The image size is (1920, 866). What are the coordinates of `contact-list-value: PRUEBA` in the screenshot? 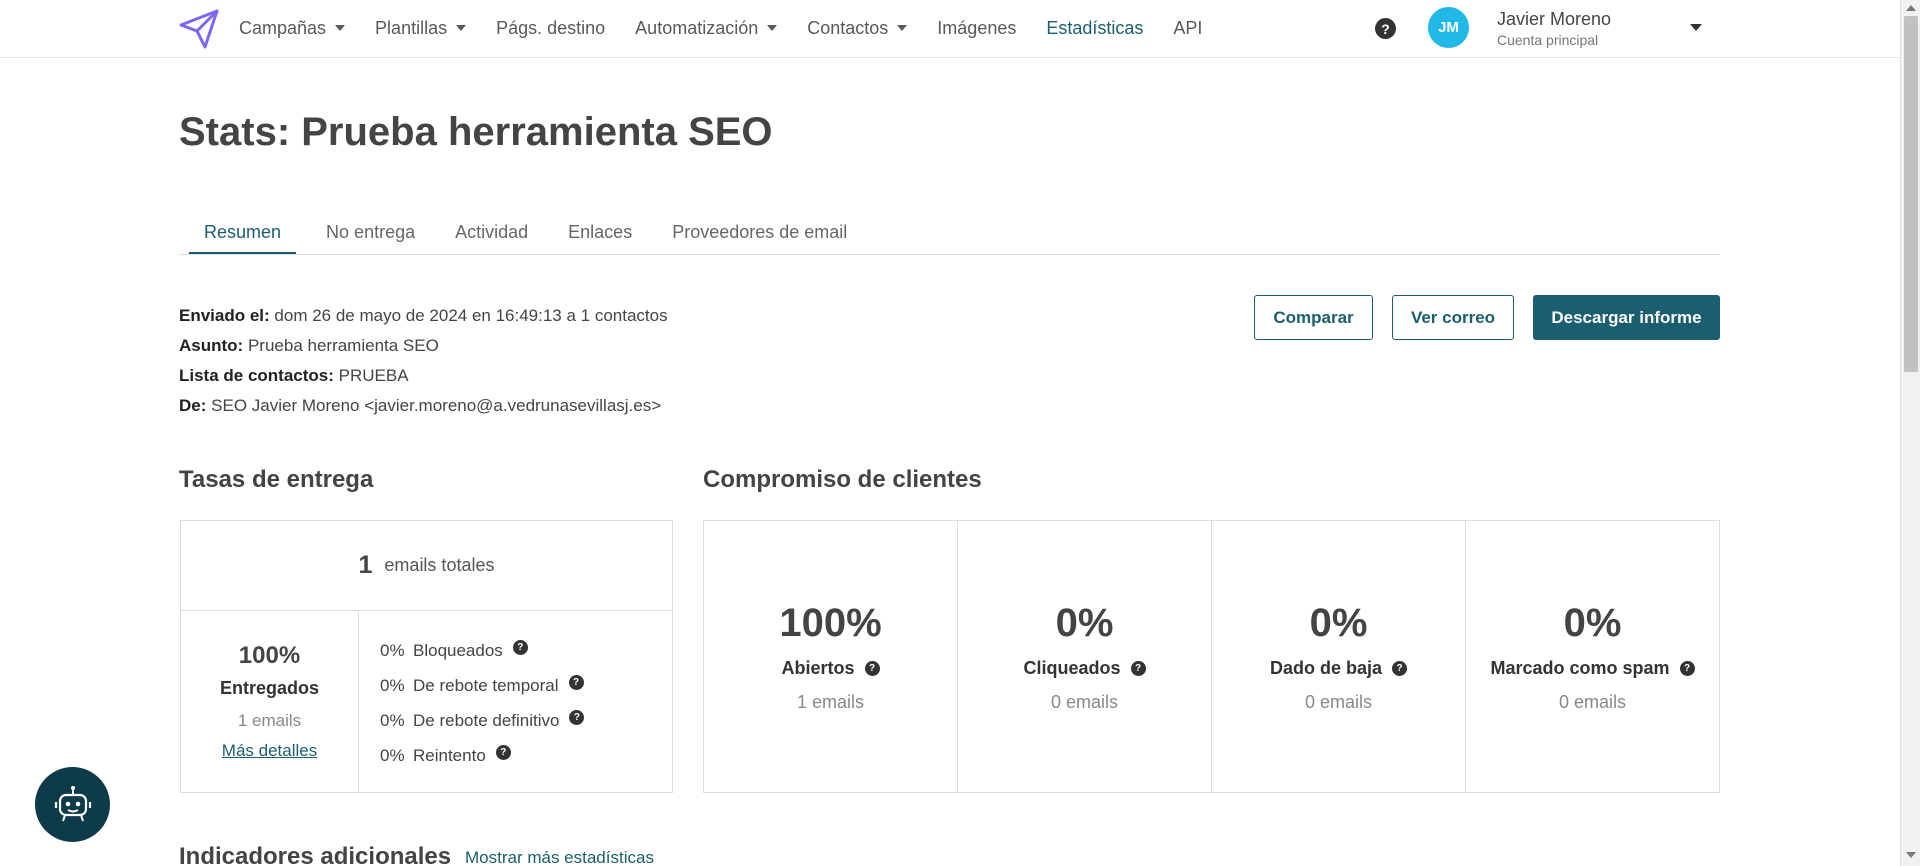 It's located at (373, 375).